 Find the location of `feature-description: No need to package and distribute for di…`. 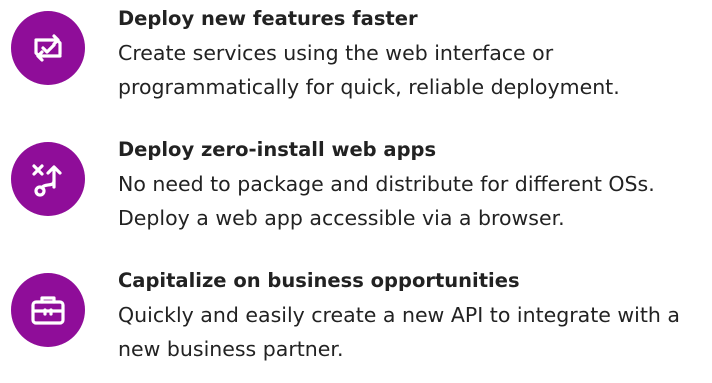

feature-description: No need to package and distribute for di… is located at coordinates (386, 201).